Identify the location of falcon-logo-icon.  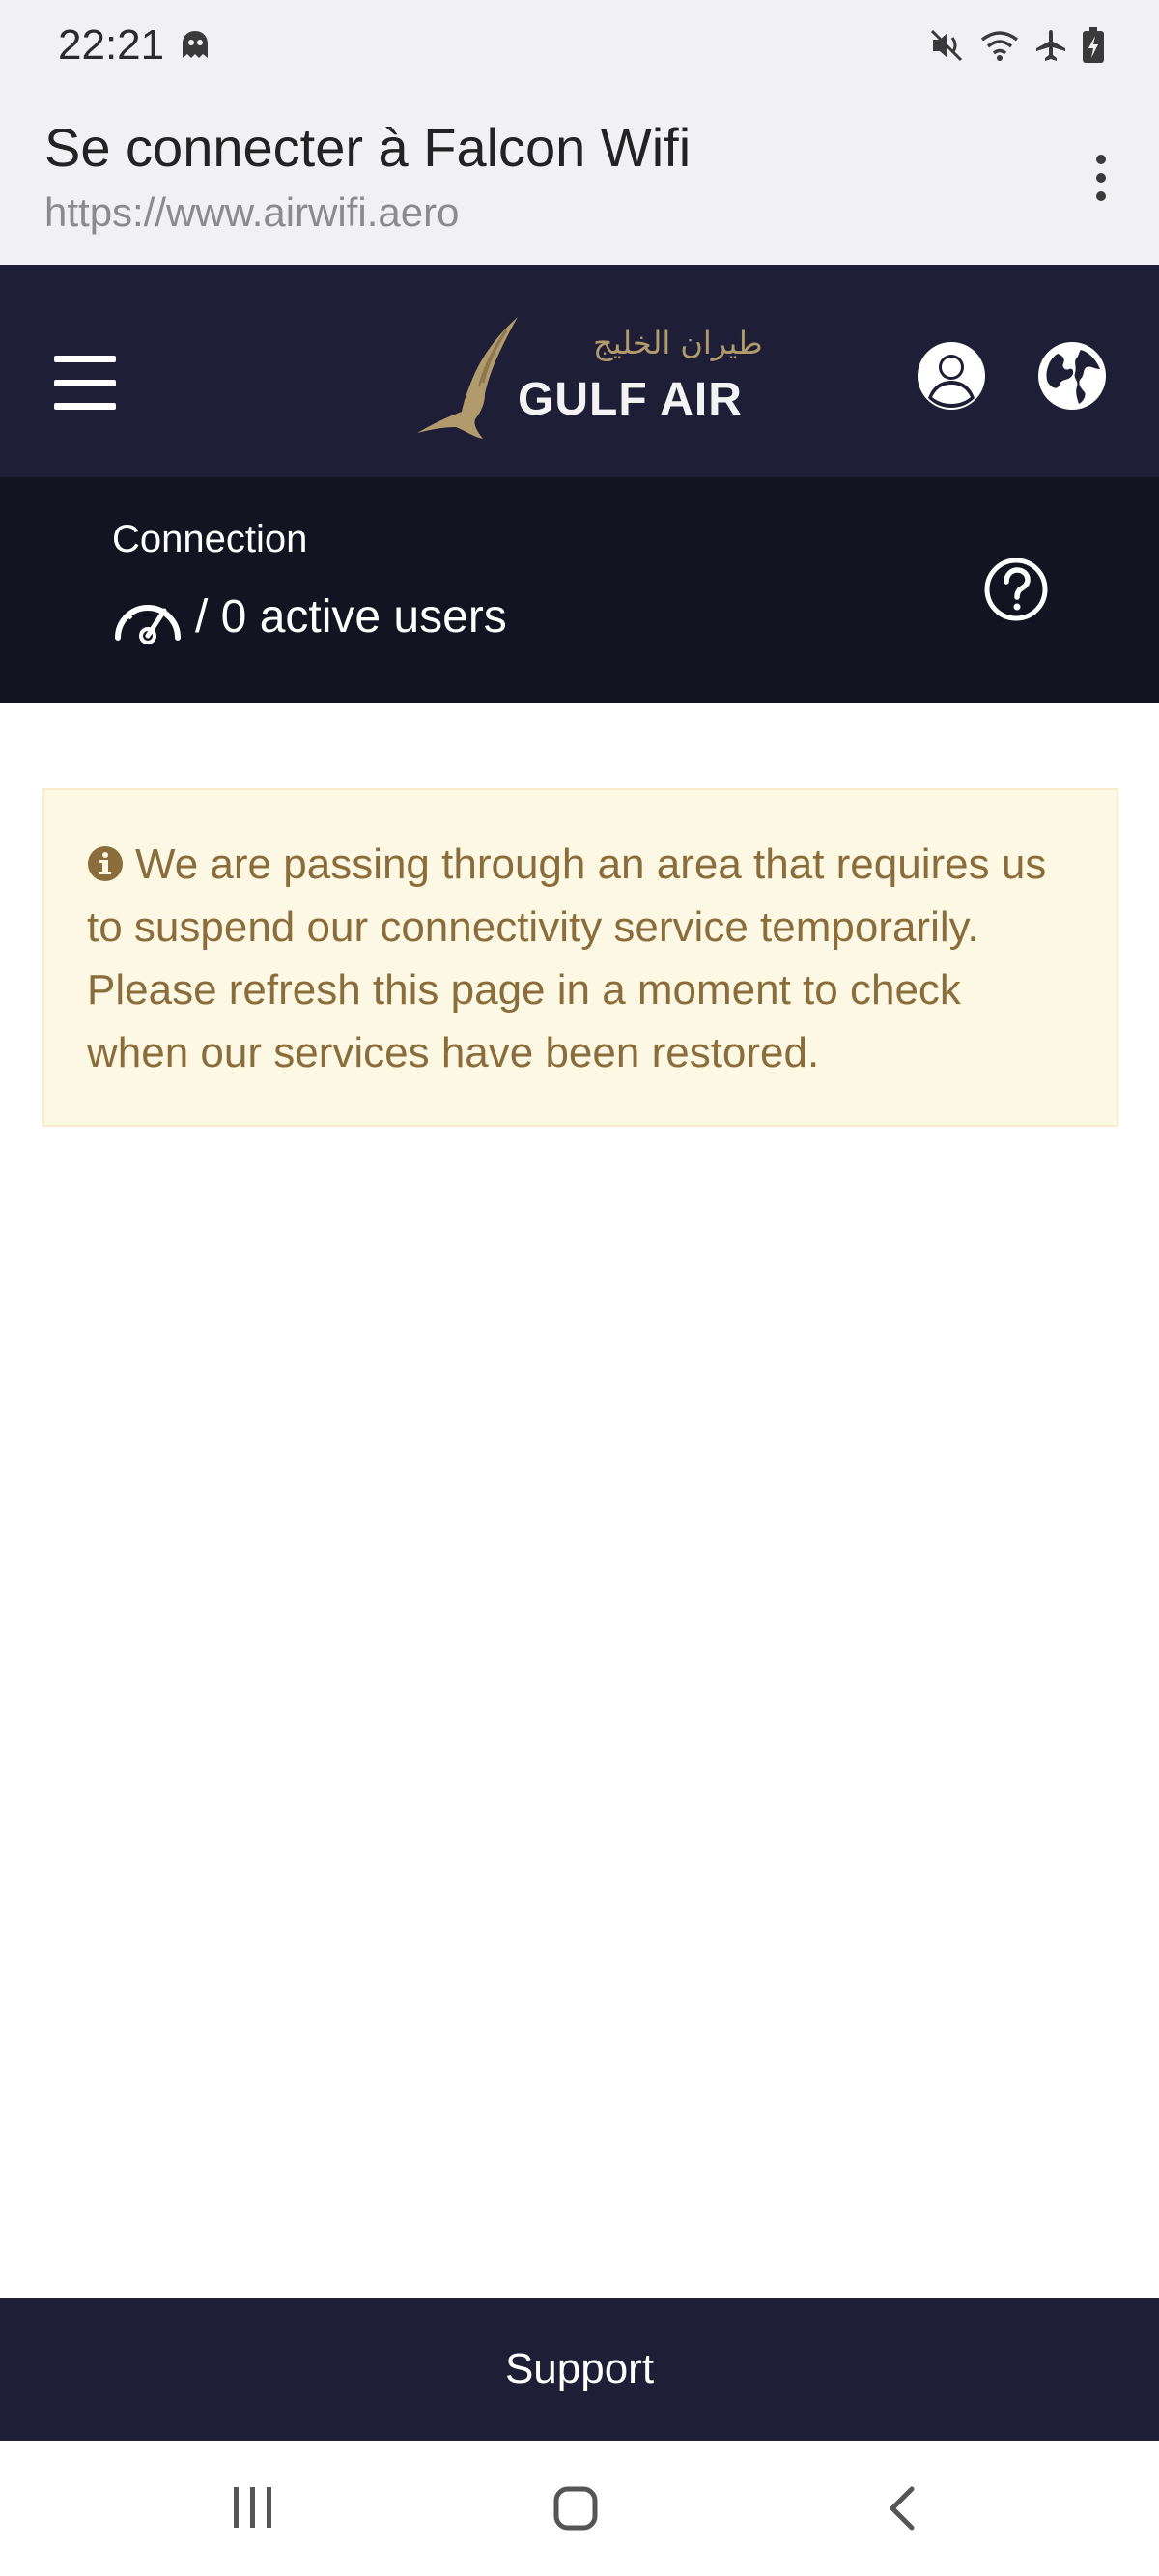
(467, 378).